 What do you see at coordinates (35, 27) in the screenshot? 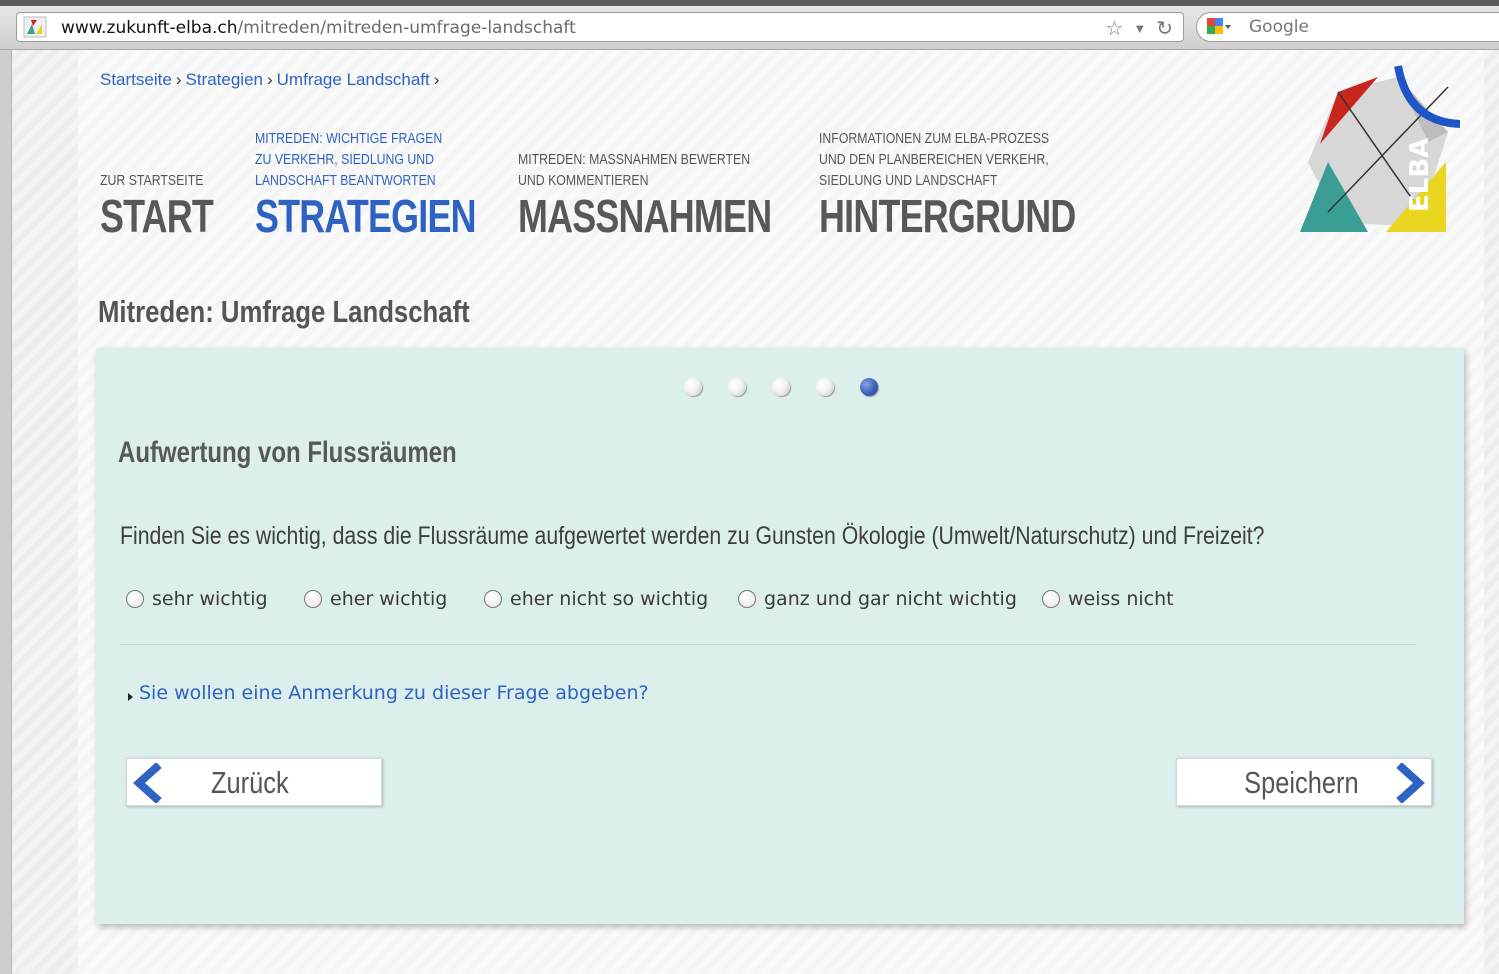
I see `favicon-icon` at bounding box center [35, 27].